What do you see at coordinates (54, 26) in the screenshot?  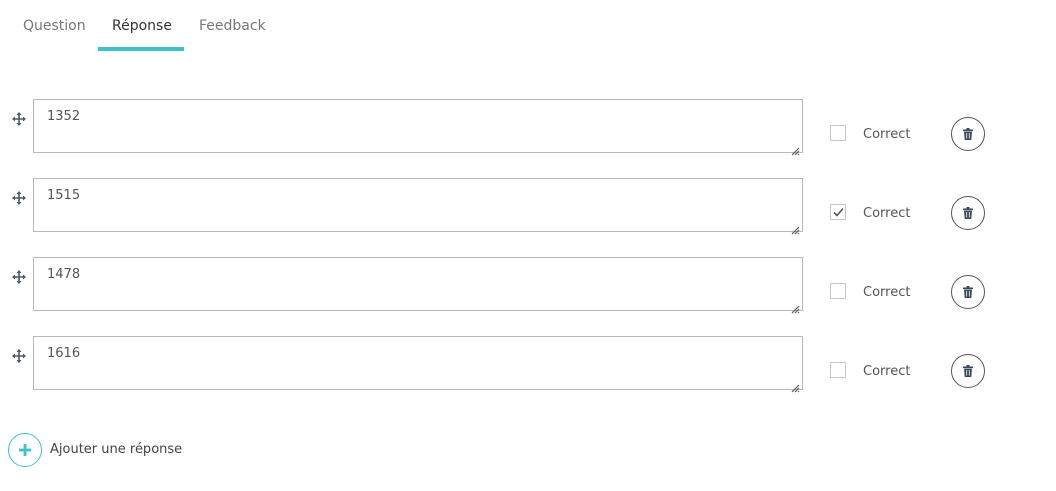 I see `tab-question: Question` at bounding box center [54, 26].